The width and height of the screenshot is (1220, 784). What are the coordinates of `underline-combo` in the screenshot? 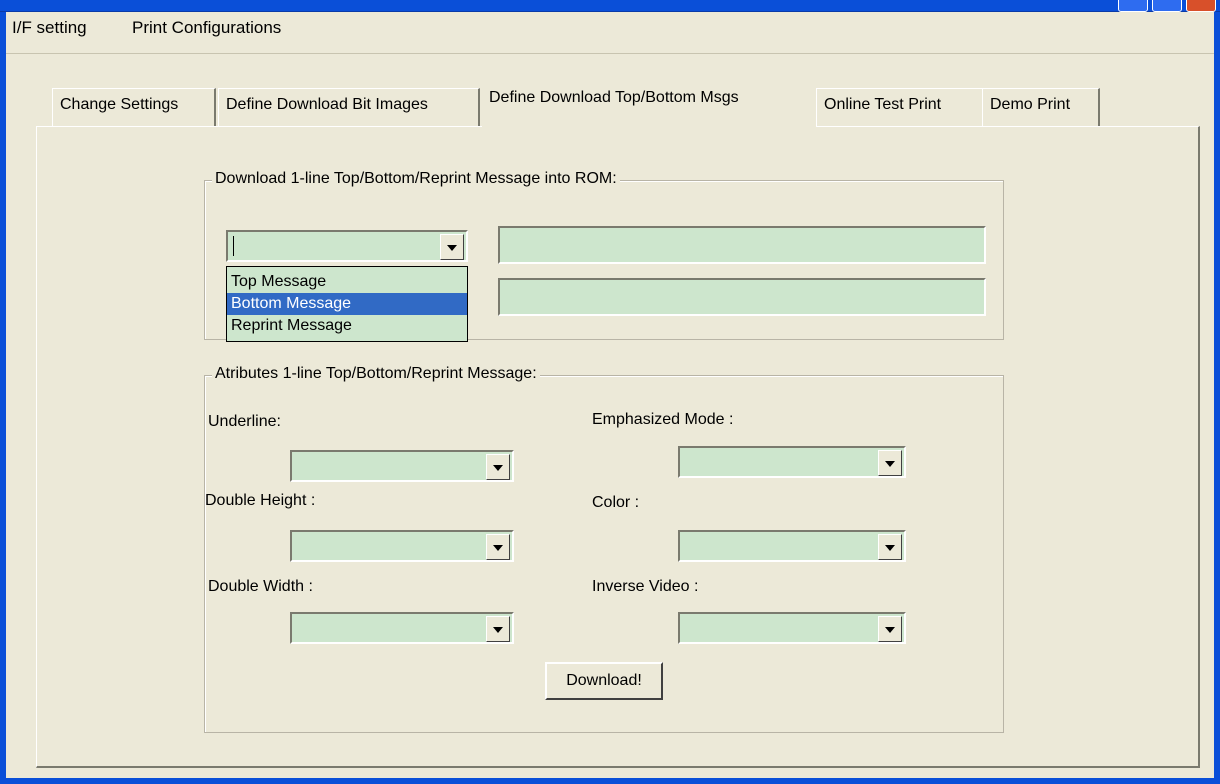 It's located at (402, 466).